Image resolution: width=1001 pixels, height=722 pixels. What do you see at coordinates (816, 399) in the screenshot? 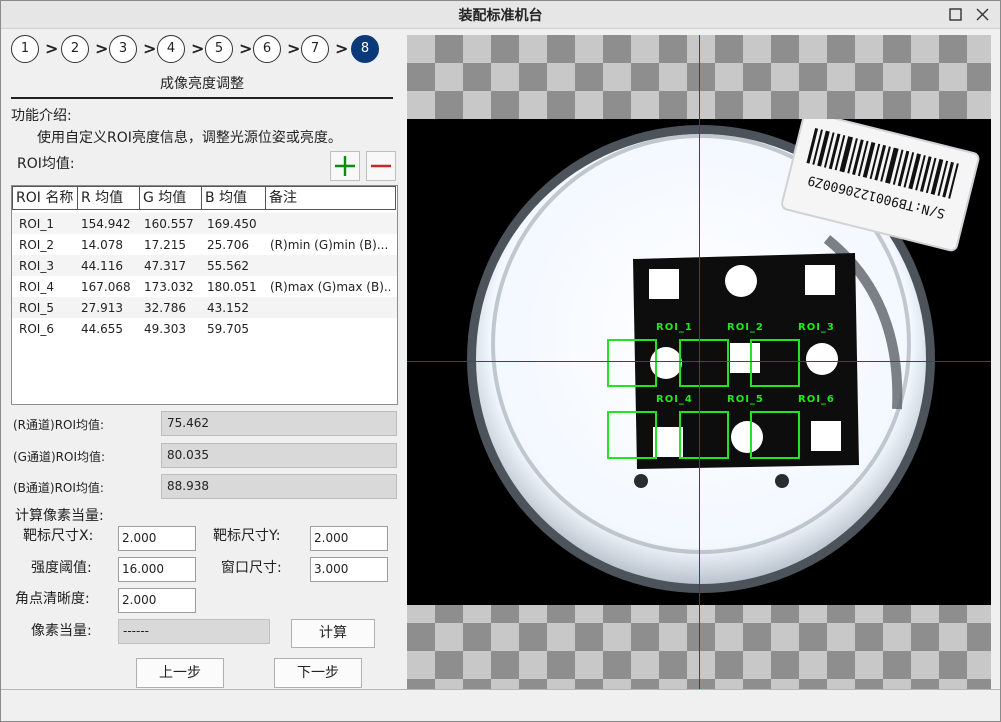
I see `roi-label-6: ROI_6` at bounding box center [816, 399].